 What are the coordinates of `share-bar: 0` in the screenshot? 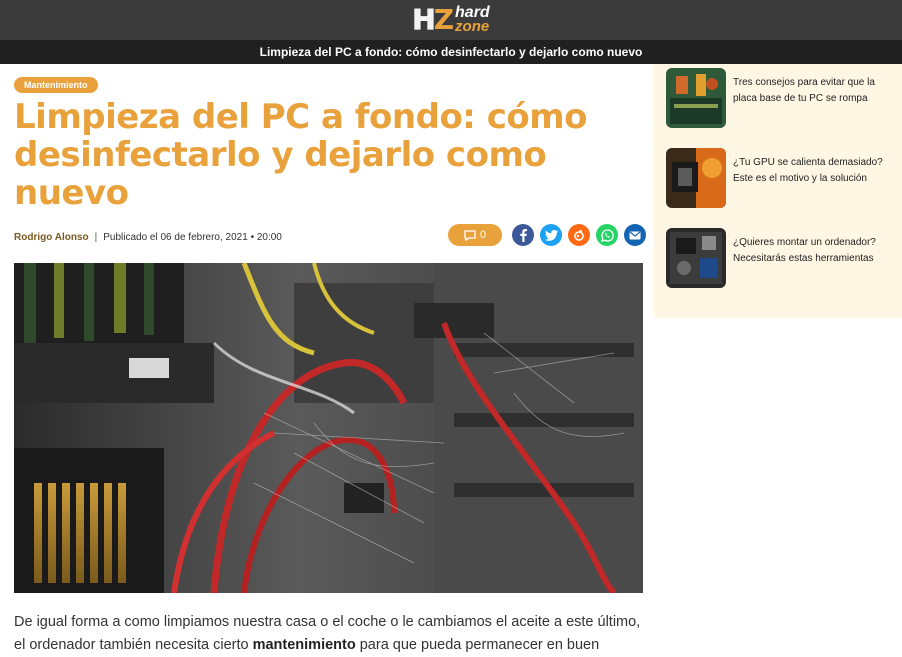 It's located at (547, 235).